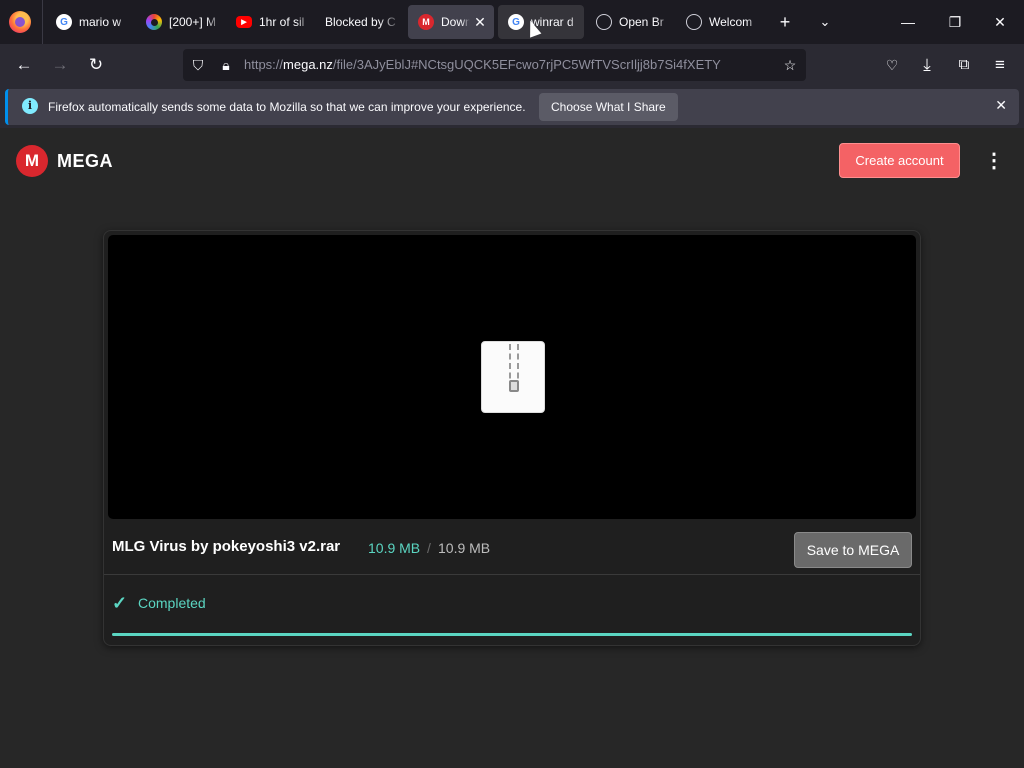 Image resolution: width=1024 pixels, height=768 pixels. I want to click on minimize-icon: —, so click(908, 22).